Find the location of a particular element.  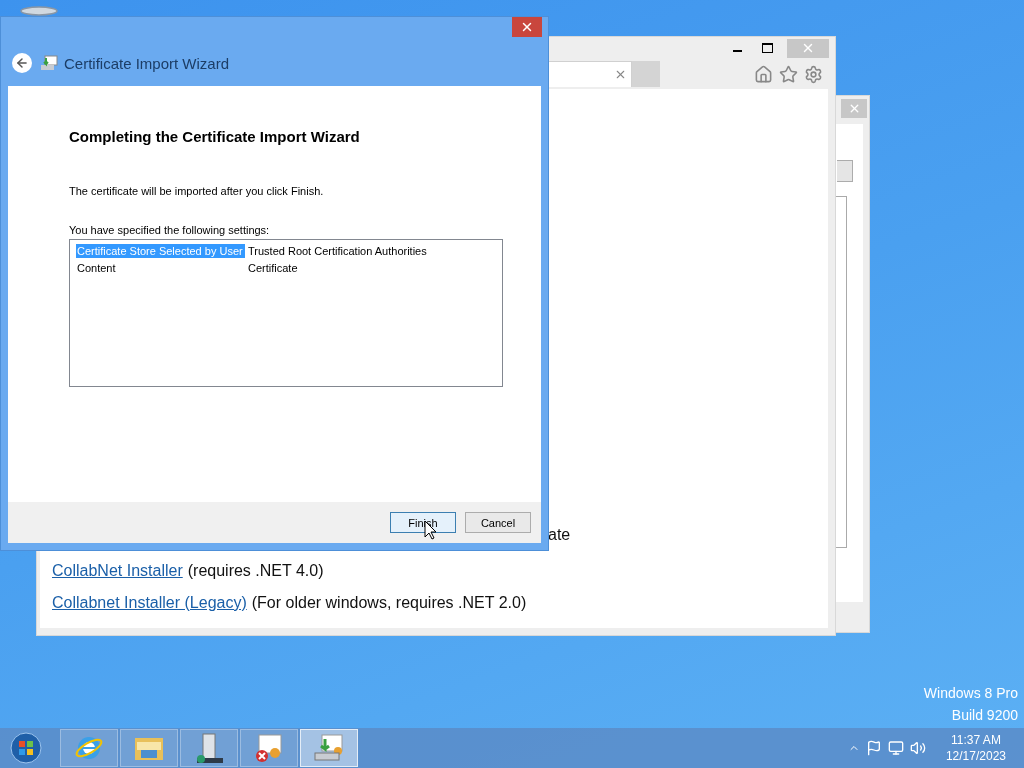

dialog-button: Cancel is located at coordinates (498, 522).